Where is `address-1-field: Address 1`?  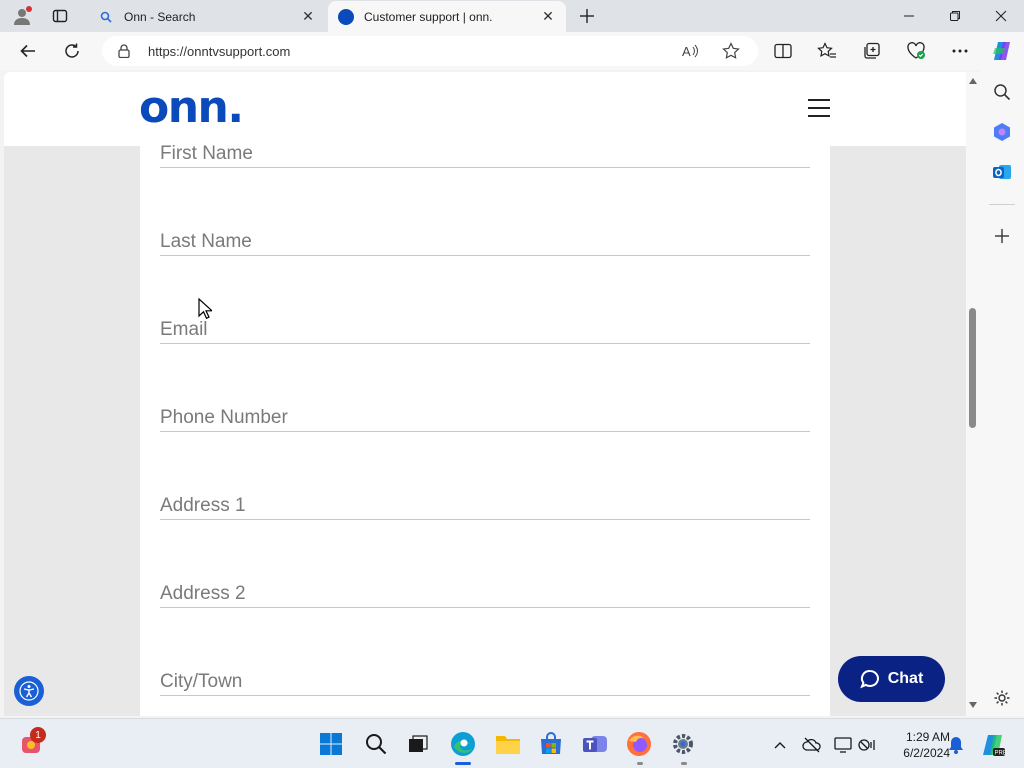 address-1-field: Address 1 is located at coordinates (485, 507).